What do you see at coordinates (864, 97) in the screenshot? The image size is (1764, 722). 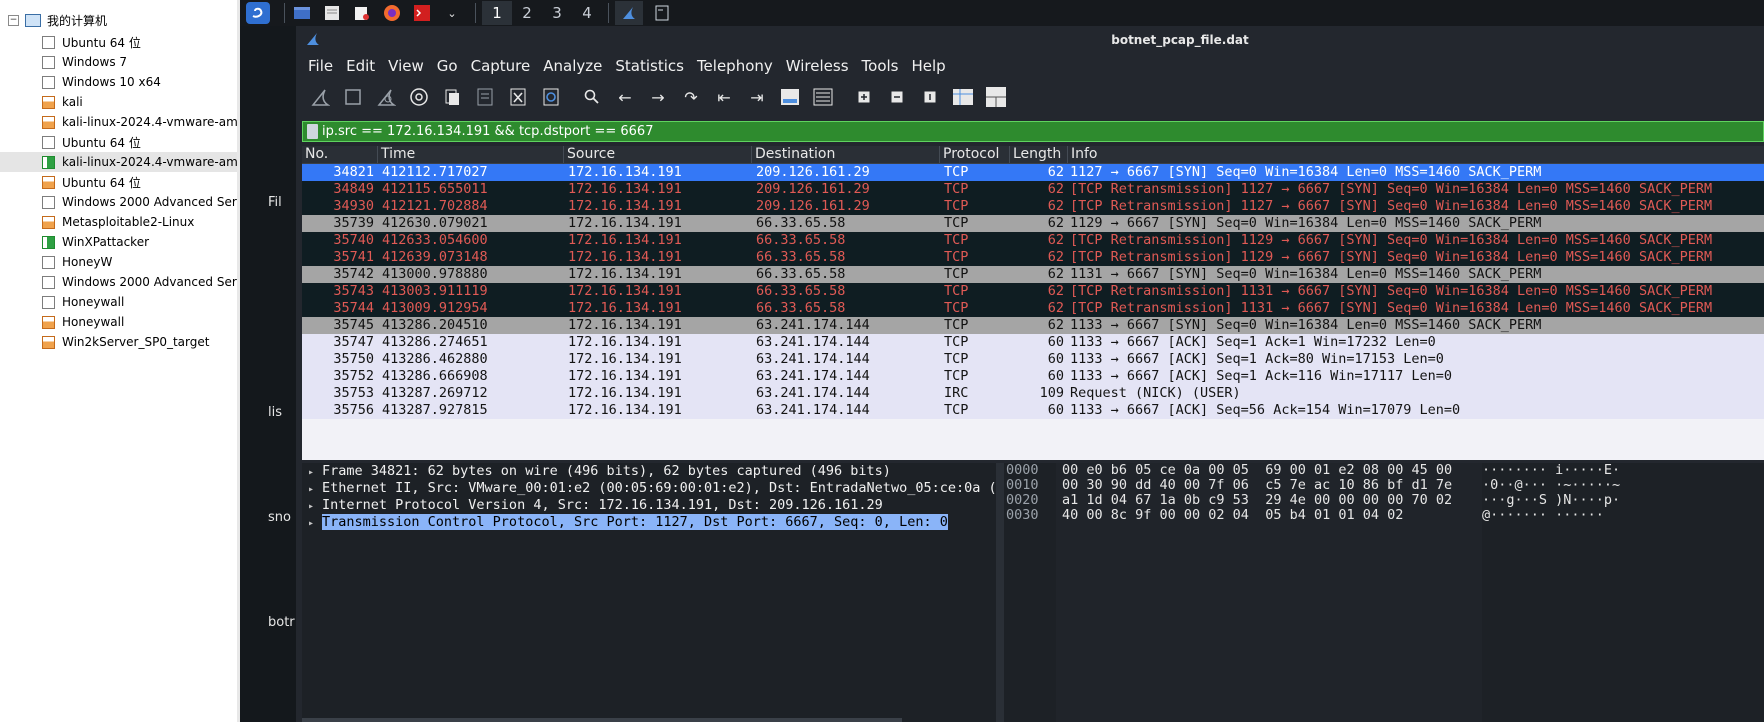 I see `zoom-in-icon` at bounding box center [864, 97].